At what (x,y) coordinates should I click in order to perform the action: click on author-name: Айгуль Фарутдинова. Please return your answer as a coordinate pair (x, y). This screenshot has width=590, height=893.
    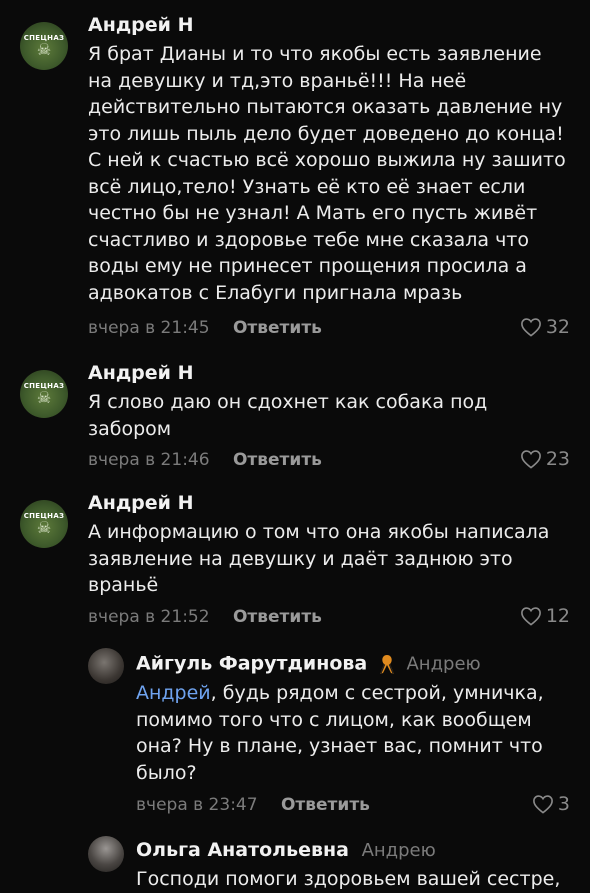
    Looking at the image, I should click on (252, 663).